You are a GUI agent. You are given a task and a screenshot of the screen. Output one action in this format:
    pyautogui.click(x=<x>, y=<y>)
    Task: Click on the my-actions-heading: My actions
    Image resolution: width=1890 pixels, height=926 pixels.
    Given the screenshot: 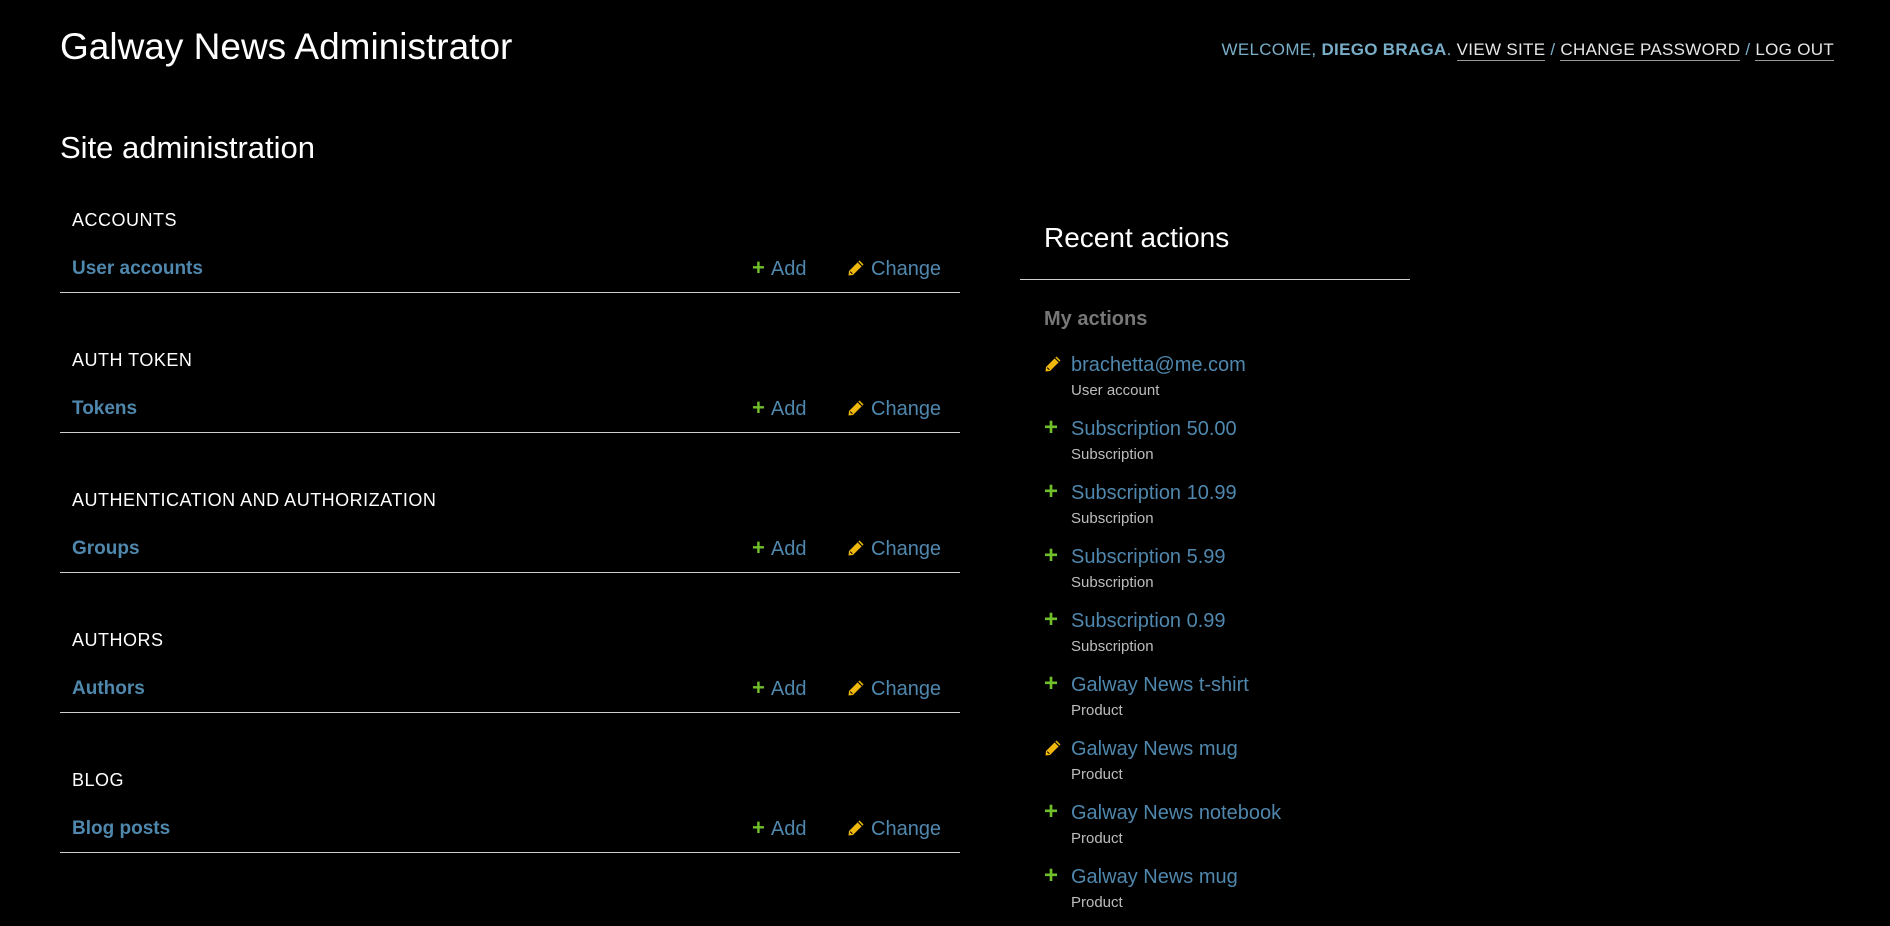 What is the action you would take?
    pyautogui.click(x=1096, y=319)
    